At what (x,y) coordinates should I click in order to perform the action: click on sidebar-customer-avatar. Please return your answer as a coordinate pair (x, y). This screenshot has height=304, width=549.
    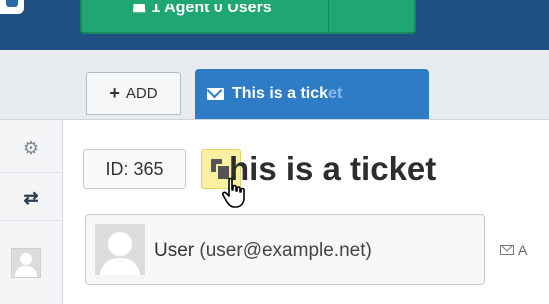
    Looking at the image, I should click on (26, 263).